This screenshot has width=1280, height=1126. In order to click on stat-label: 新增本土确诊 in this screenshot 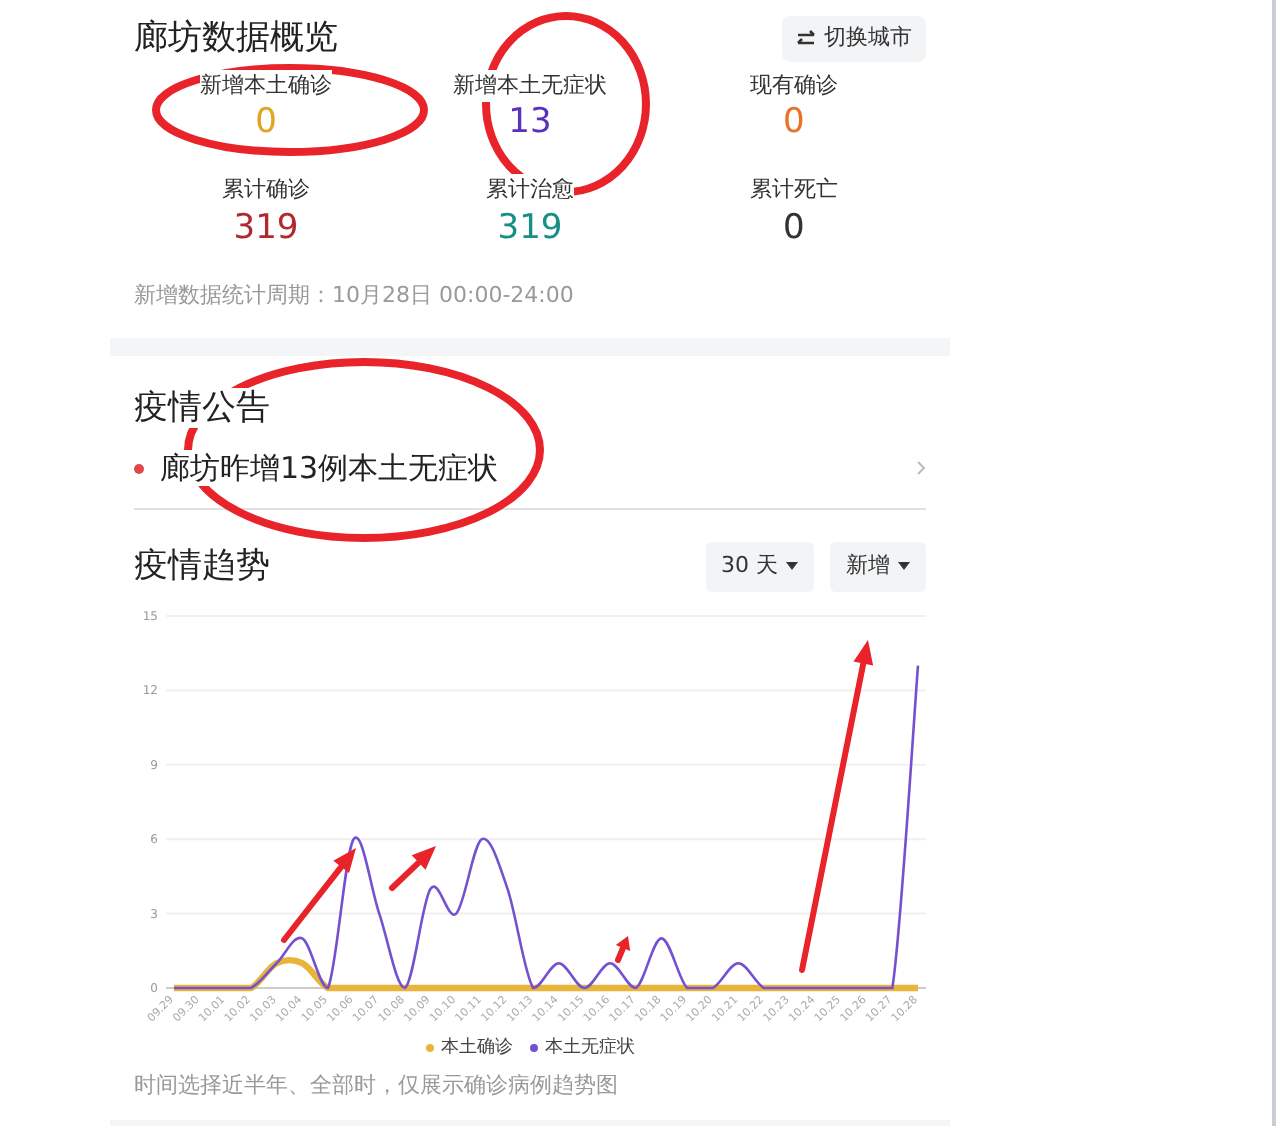, I will do `click(265, 85)`.